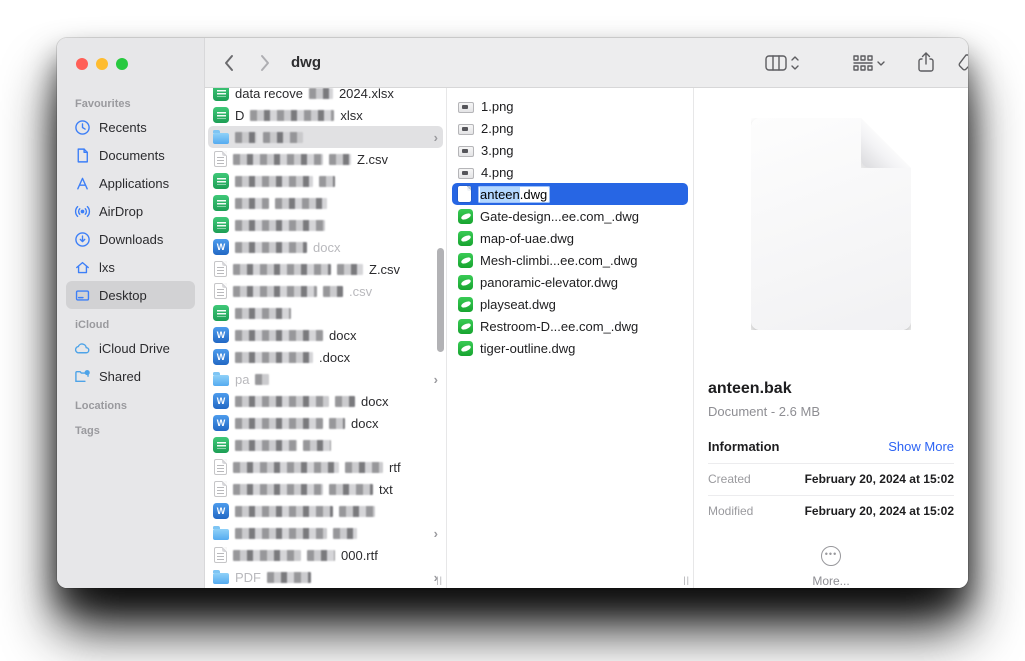  Describe the element at coordinates (440, 300) in the screenshot. I see `column1-scrollbar` at that location.